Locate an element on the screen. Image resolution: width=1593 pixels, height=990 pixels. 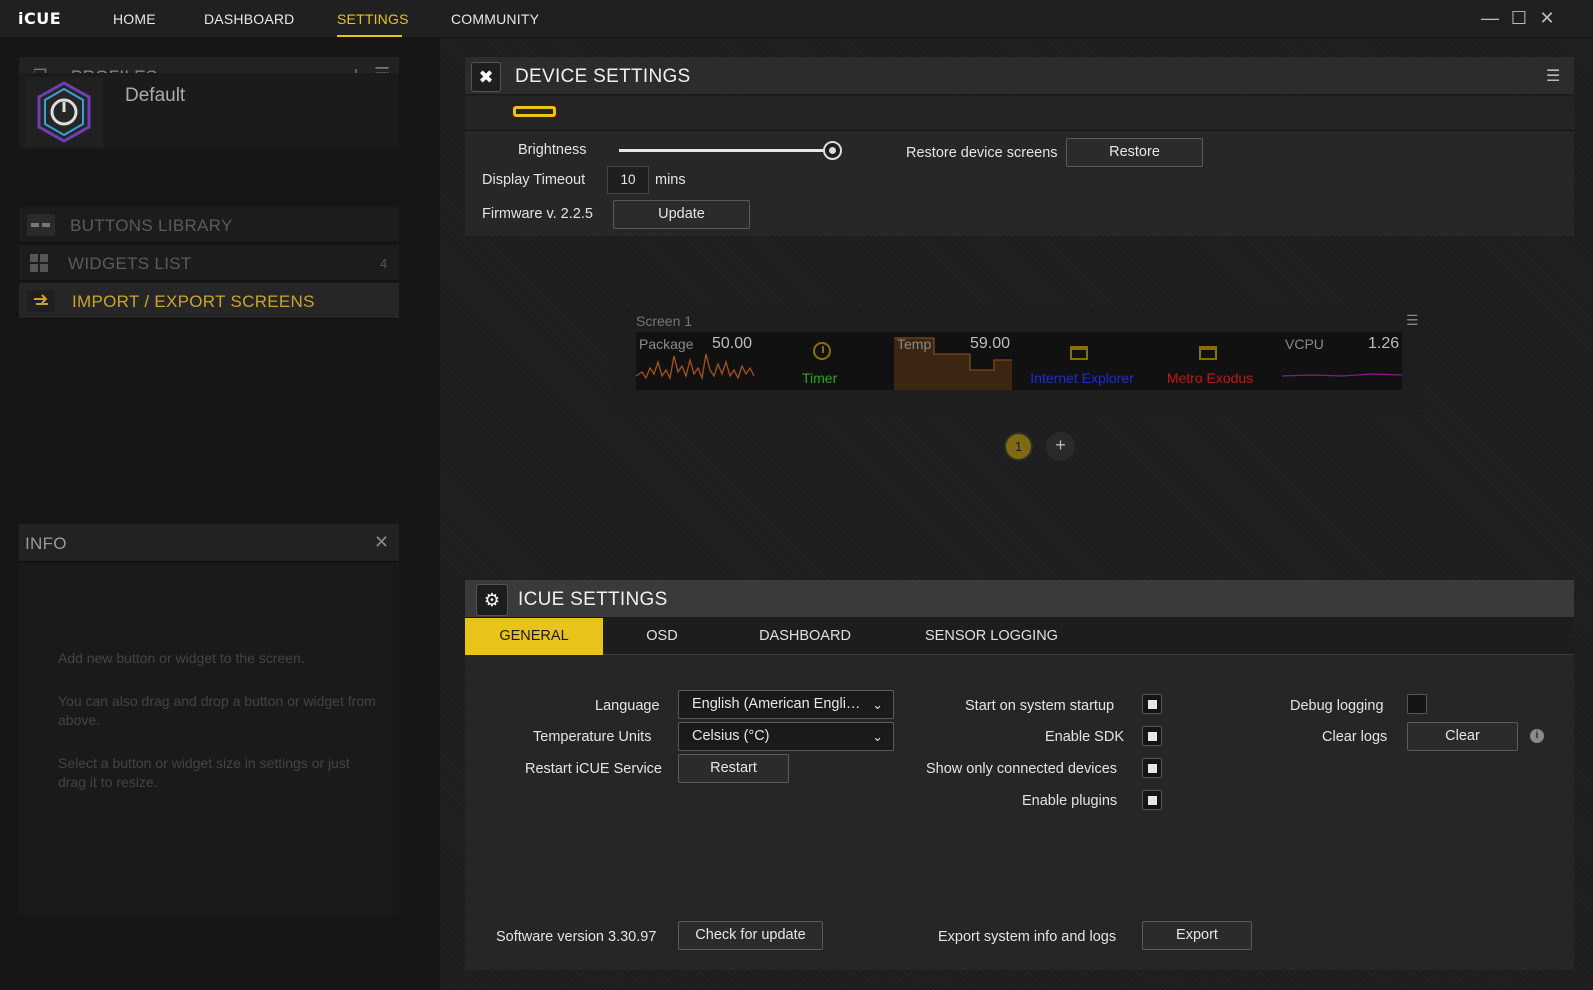
screen-menu-icon: ☰ is located at coordinates (1412, 320).